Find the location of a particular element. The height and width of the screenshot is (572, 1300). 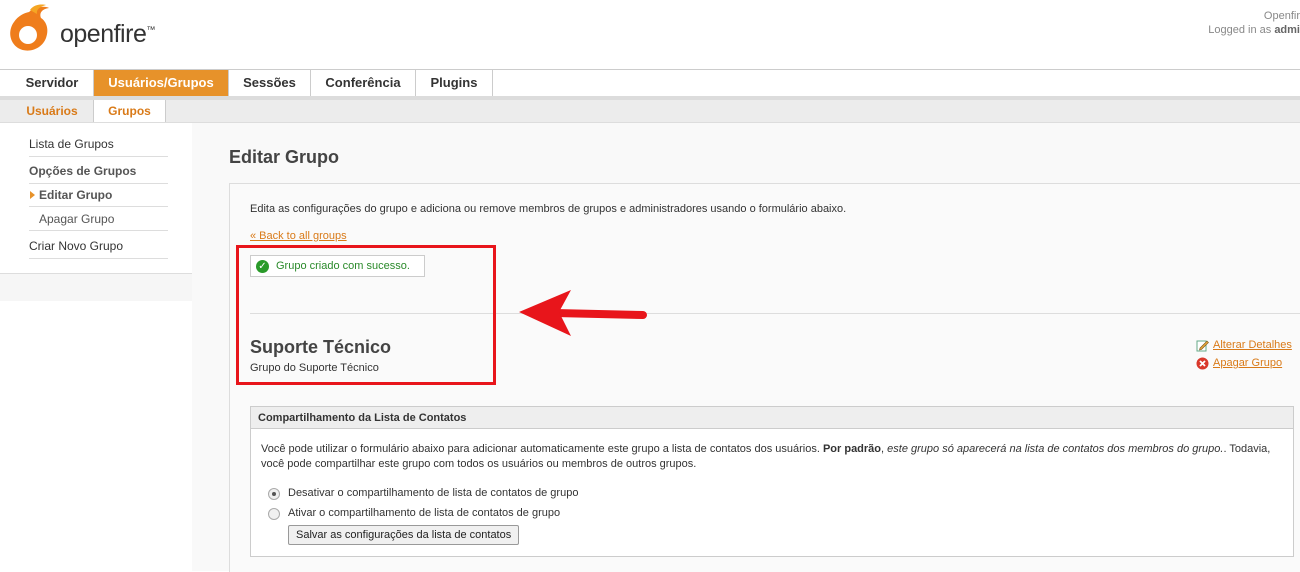

edit-icon is located at coordinates (1202, 346).